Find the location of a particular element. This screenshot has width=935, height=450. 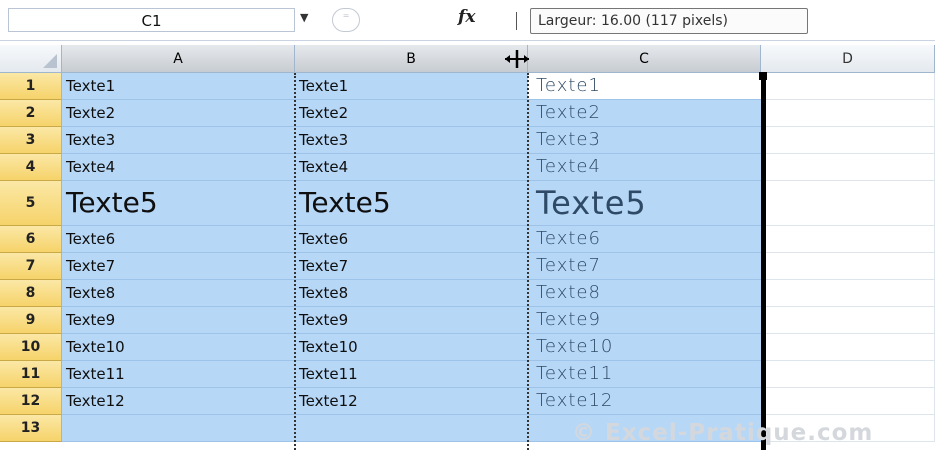

cell-c7: Texte7 is located at coordinates (644, 266).